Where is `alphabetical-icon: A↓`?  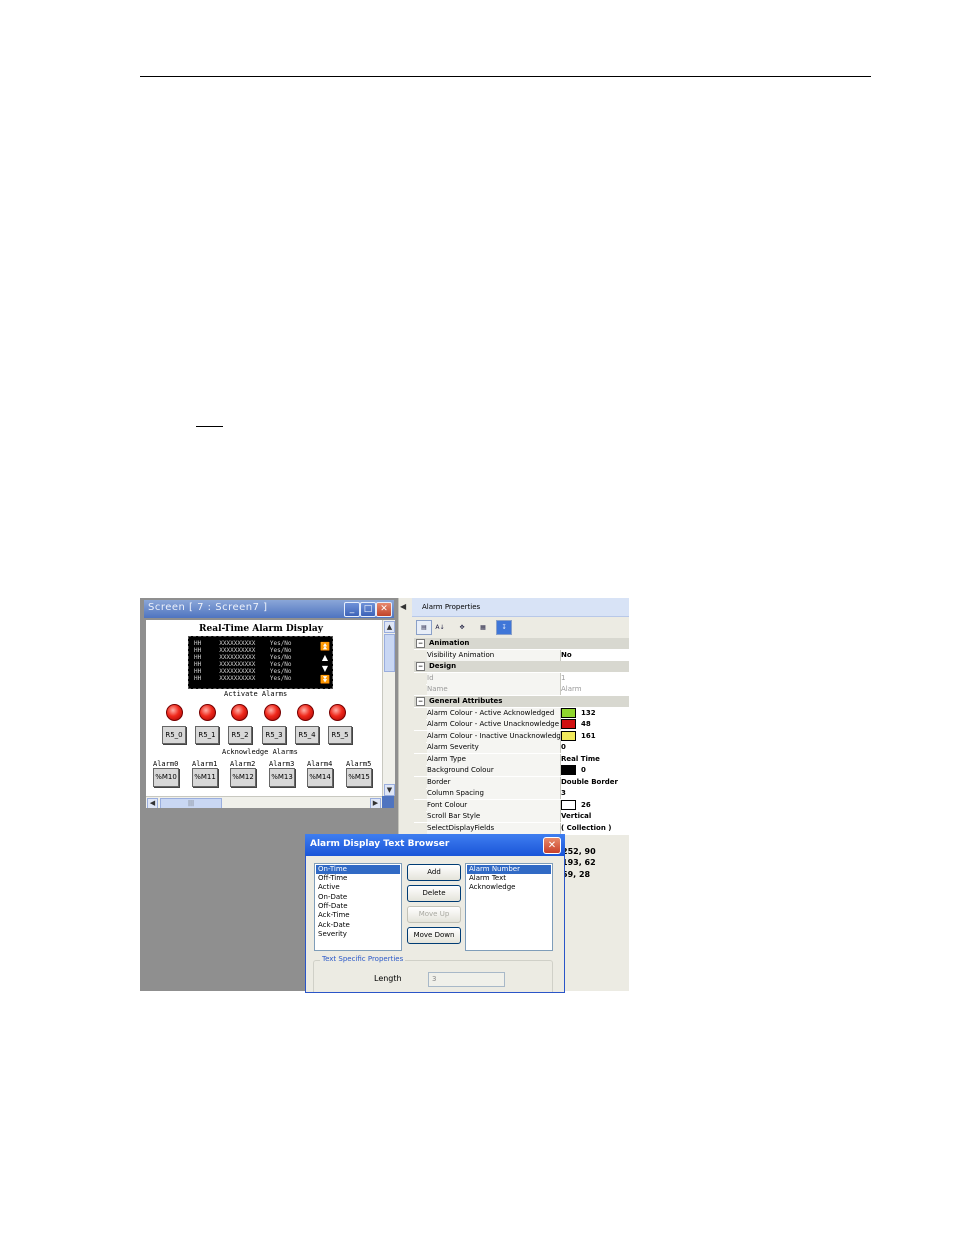 alphabetical-icon: A↓ is located at coordinates (440, 627).